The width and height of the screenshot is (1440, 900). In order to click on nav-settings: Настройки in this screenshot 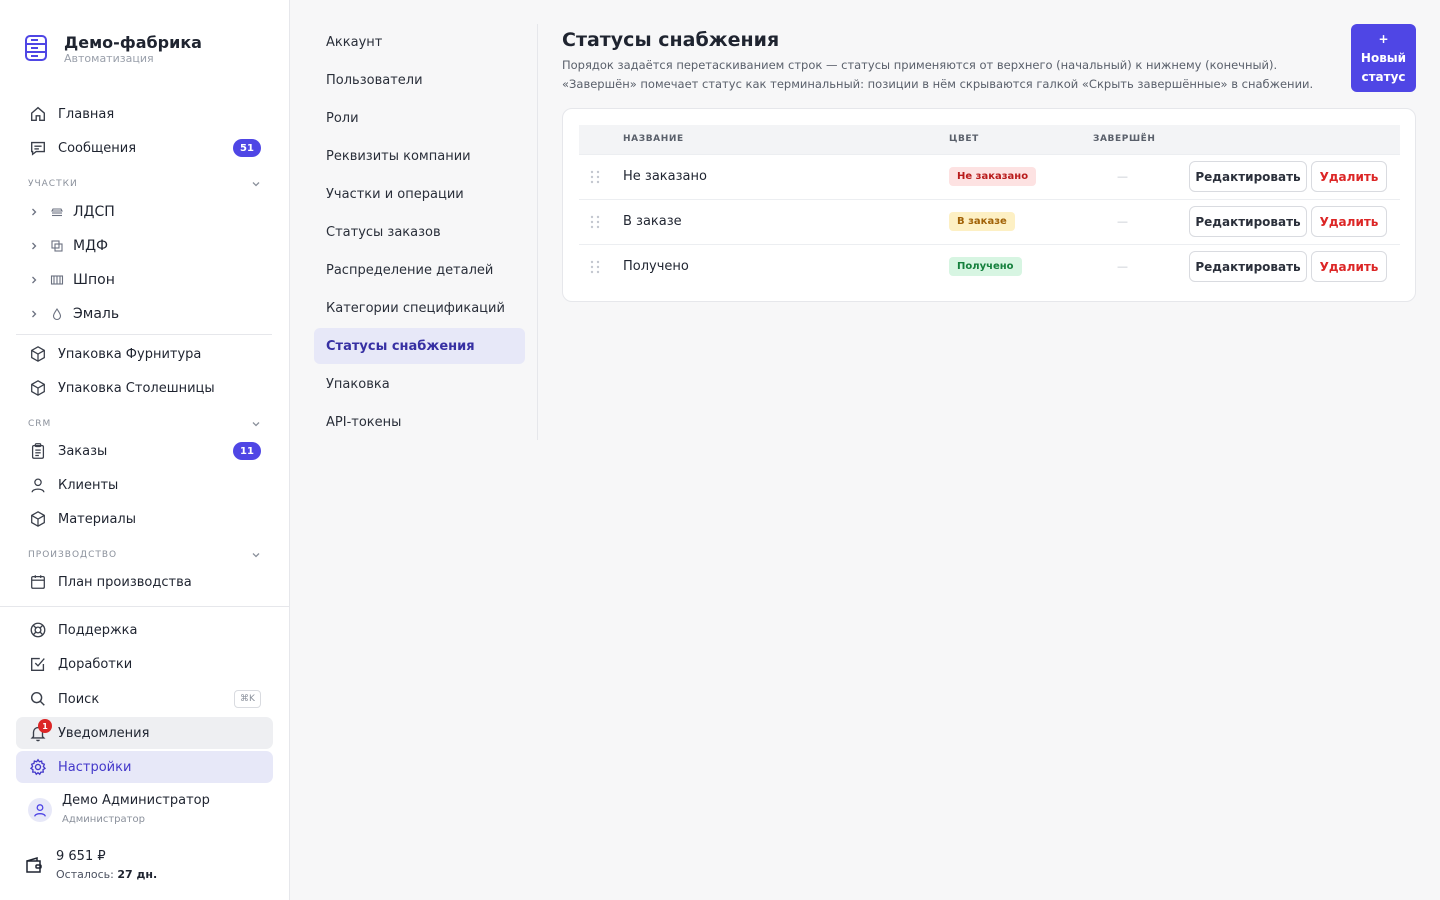, I will do `click(144, 767)`.